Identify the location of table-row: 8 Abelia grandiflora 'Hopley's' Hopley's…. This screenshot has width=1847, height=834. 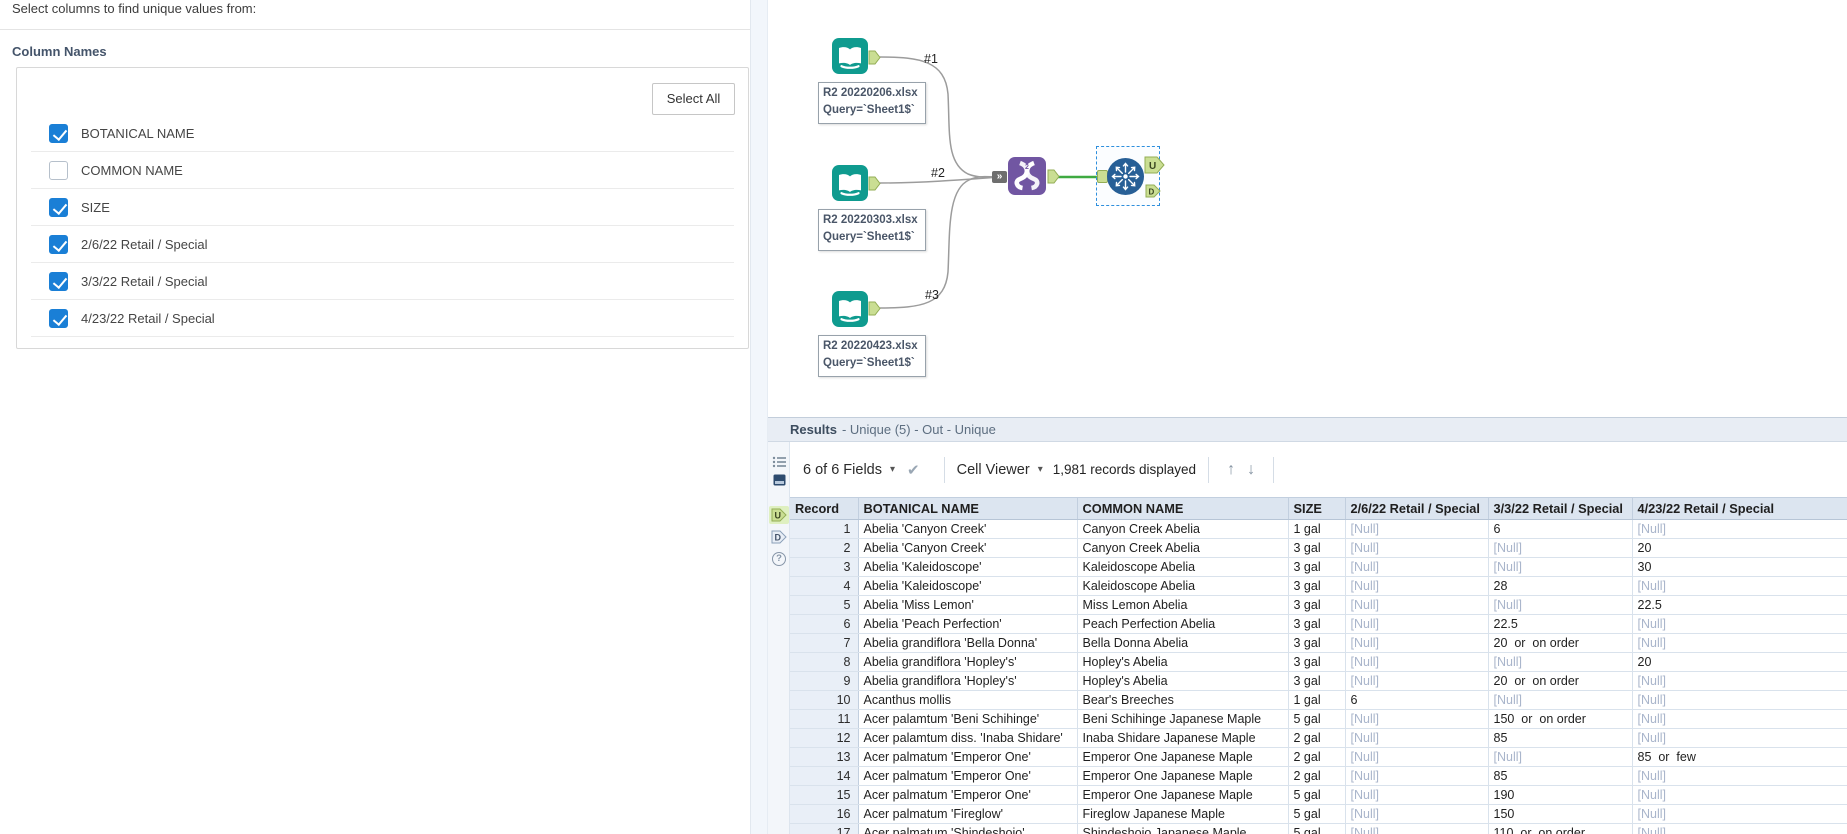
(1318, 662).